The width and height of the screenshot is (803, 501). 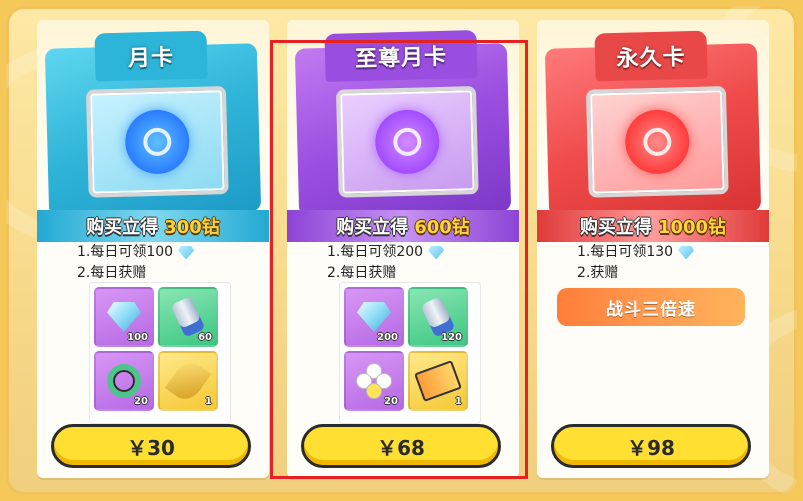 What do you see at coordinates (125, 252) in the screenshot?
I see `perk-text: 1.每日可领100` at bounding box center [125, 252].